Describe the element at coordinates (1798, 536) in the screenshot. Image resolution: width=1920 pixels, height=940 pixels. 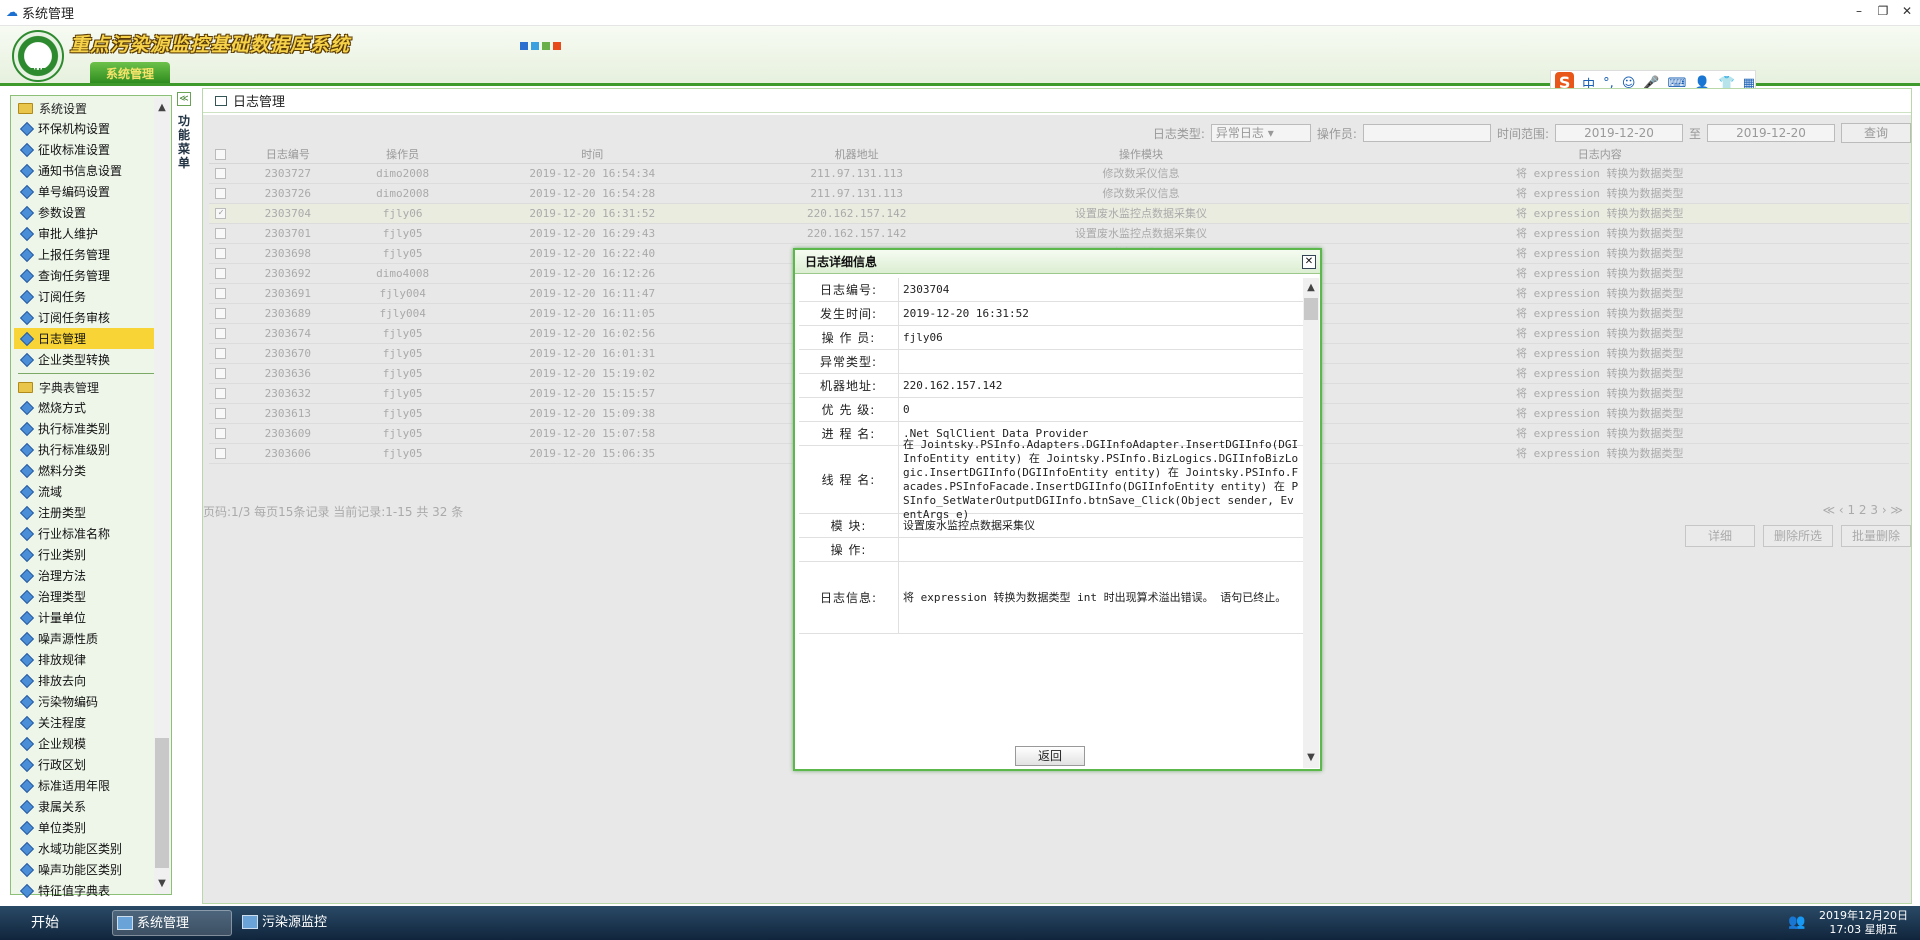
I see `delete-selected-button: 删除所选` at that location.